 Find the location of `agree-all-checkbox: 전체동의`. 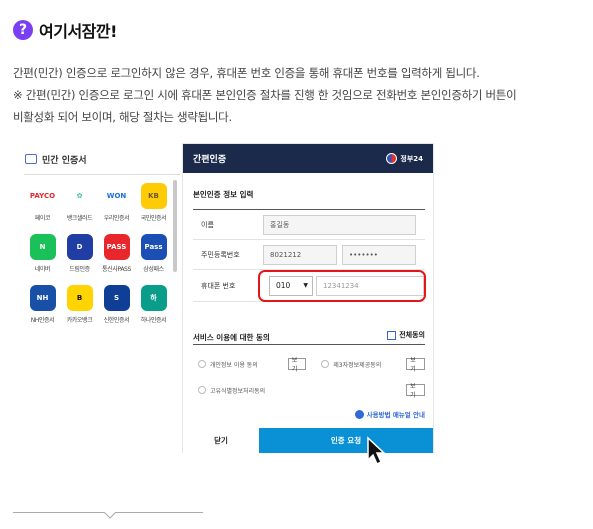

agree-all-checkbox: 전체동의 is located at coordinates (406, 335).